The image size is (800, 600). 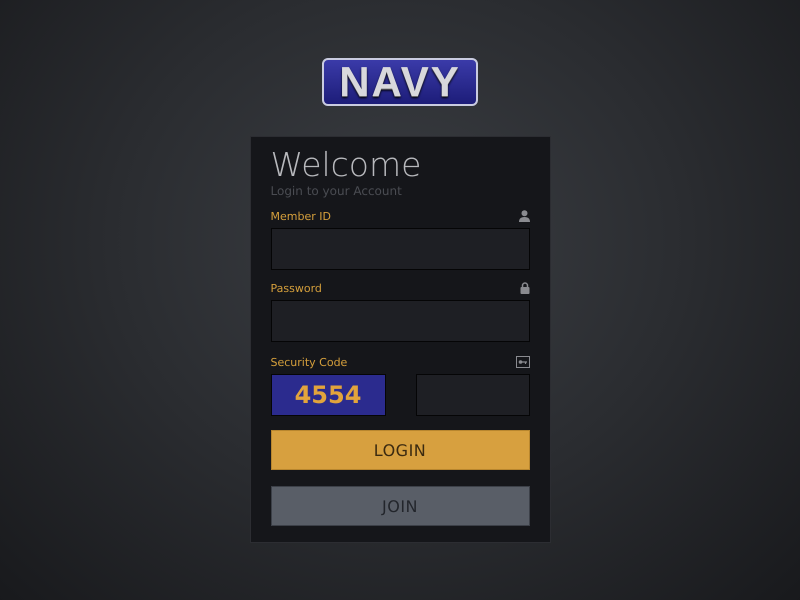 What do you see at coordinates (346, 165) in the screenshot?
I see `welcome-title: Welcome` at bounding box center [346, 165].